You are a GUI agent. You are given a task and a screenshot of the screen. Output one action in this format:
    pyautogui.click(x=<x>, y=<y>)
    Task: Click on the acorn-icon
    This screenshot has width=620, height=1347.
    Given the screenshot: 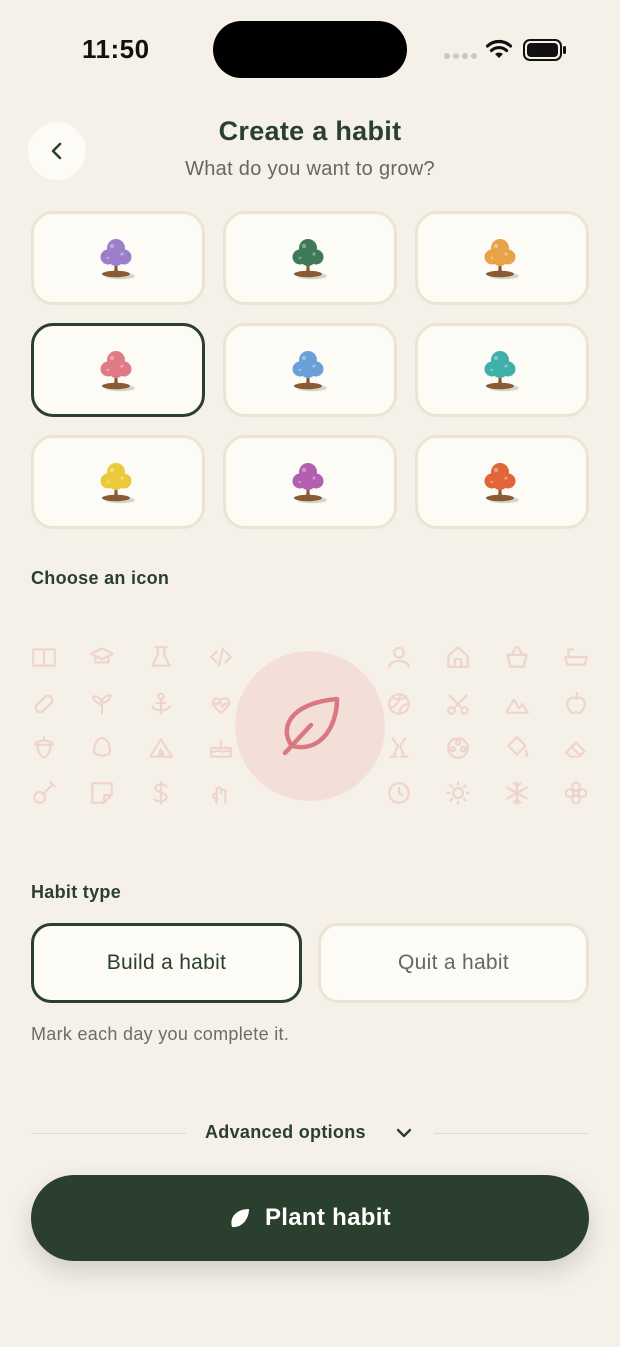 What is the action you would take?
    pyautogui.click(x=44, y=750)
    